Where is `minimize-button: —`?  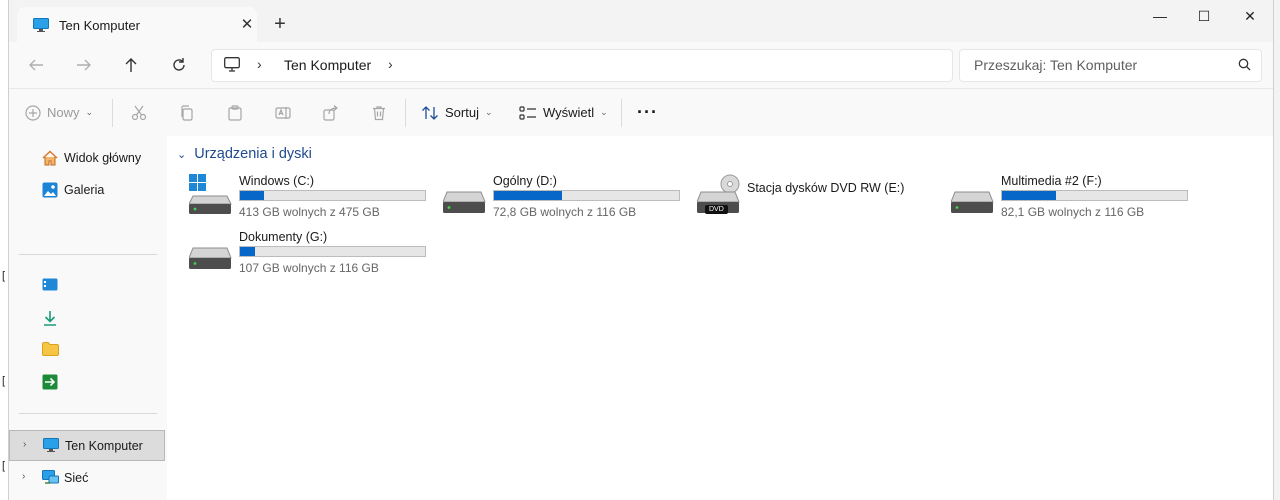
minimize-button: — is located at coordinates (1160, 16).